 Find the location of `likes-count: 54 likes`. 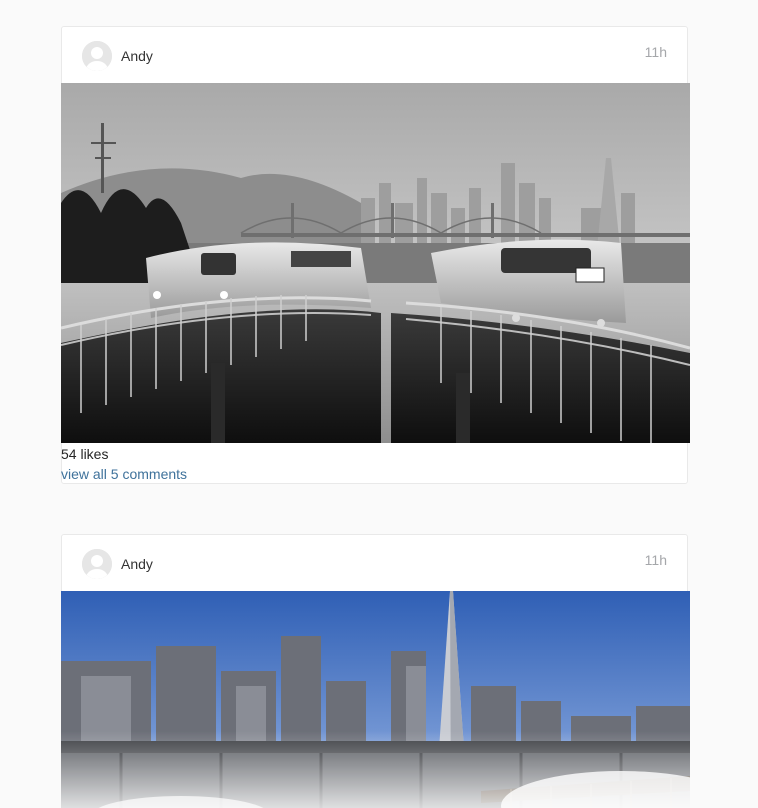

likes-count: 54 likes is located at coordinates (85, 454).